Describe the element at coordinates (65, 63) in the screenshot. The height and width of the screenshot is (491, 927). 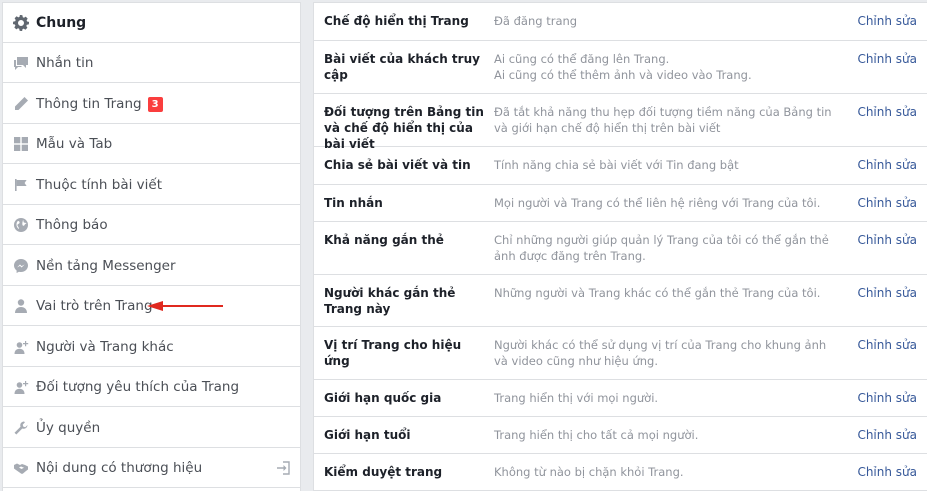
I see `sidebar-item-label: Nhắn tin` at that location.